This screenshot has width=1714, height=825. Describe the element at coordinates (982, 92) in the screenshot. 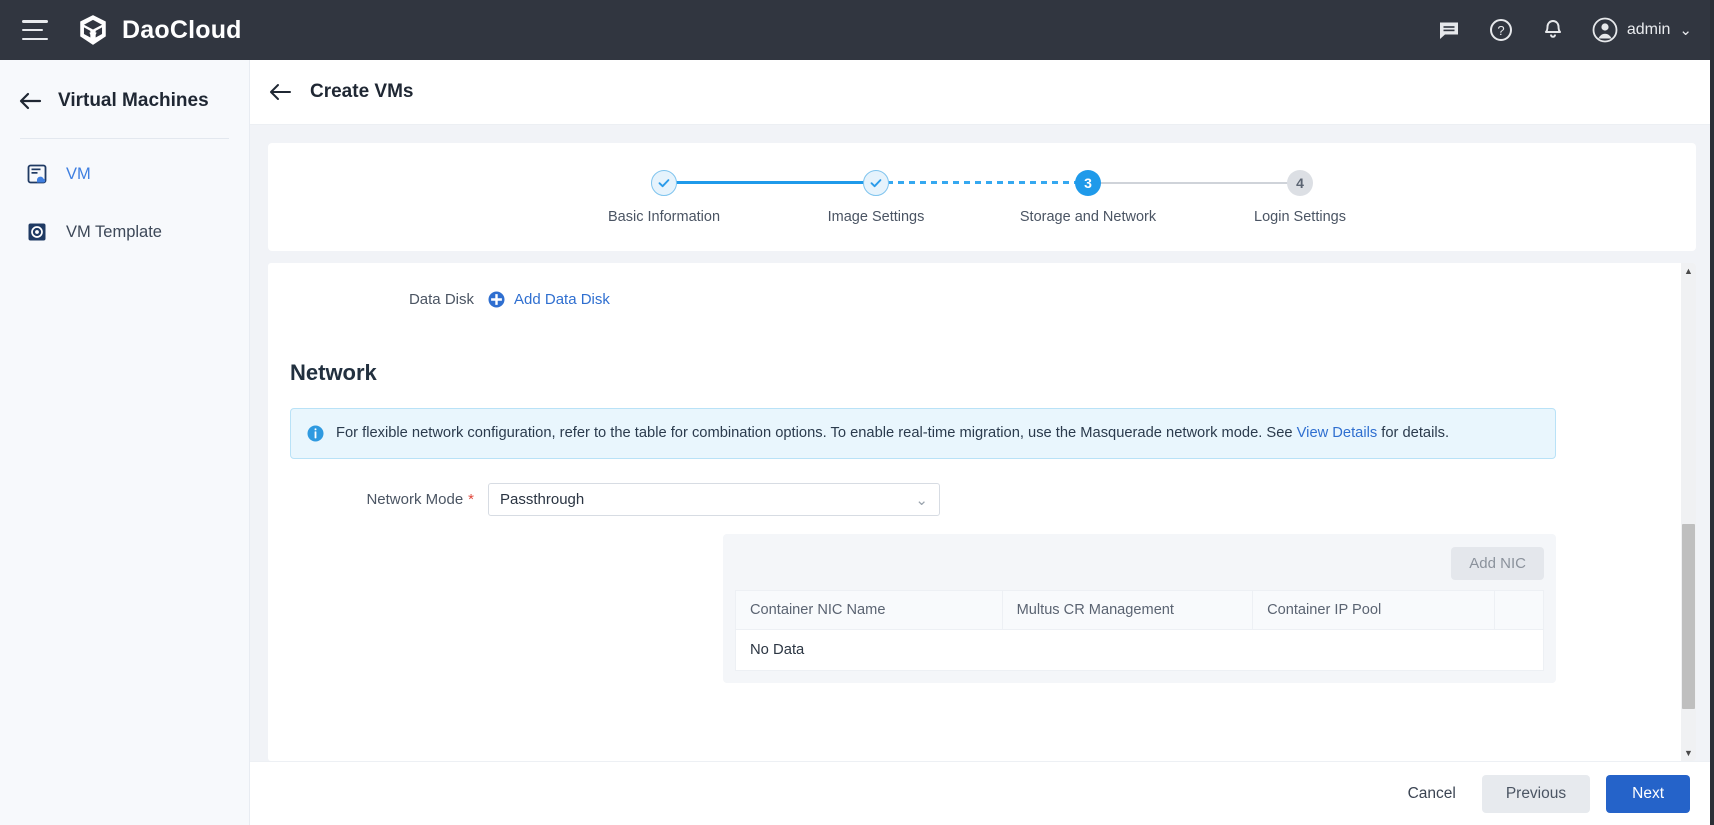

I see `page-header: Create VMs` at that location.